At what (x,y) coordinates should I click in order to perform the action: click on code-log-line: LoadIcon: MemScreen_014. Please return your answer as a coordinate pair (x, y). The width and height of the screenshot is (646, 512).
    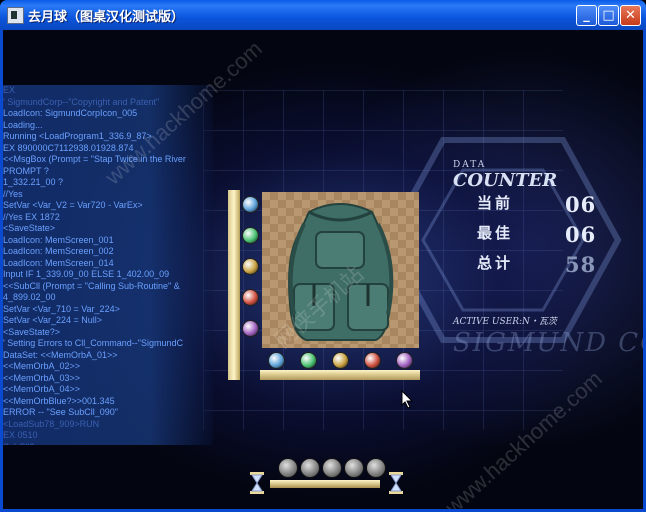
    Looking at the image, I should click on (58, 262).